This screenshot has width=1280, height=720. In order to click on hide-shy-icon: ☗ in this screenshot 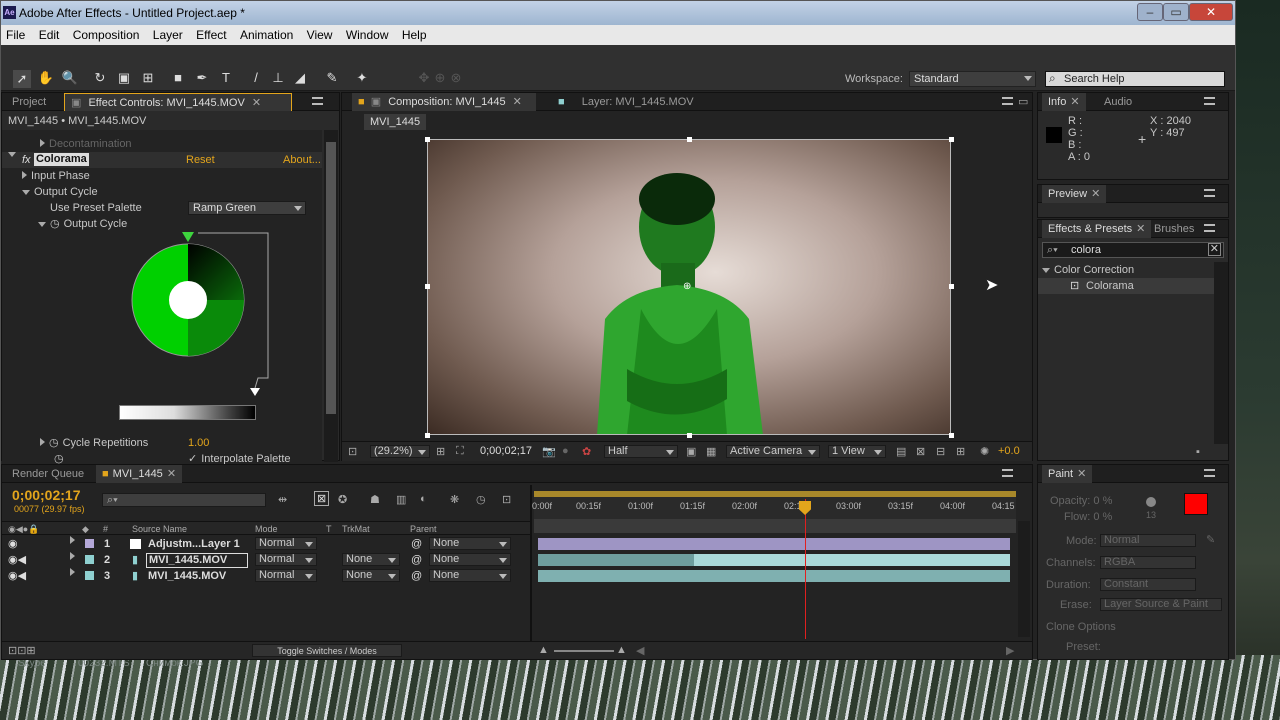, I will do `click(375, 499)`.